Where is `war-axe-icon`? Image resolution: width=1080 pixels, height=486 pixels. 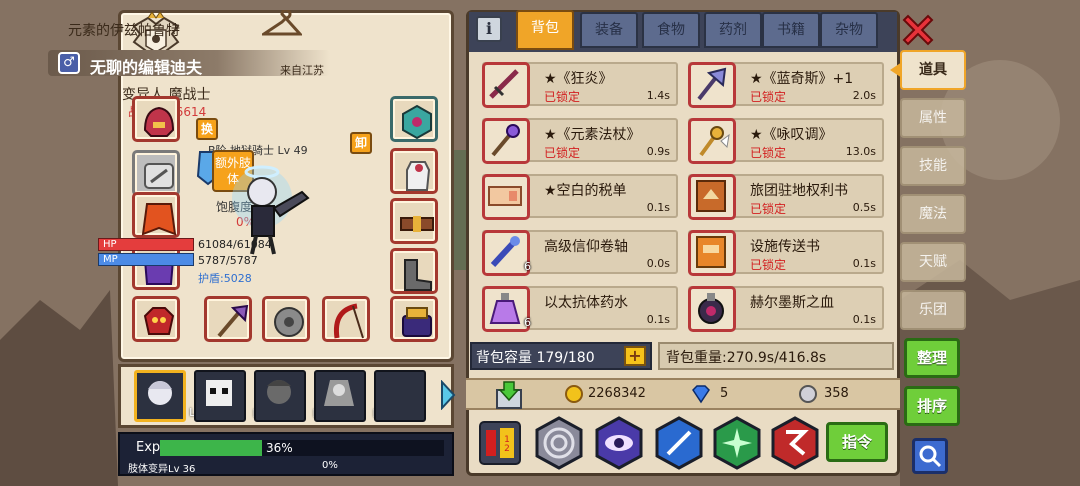
war-axe-icon is located at coordinates (233, 321).